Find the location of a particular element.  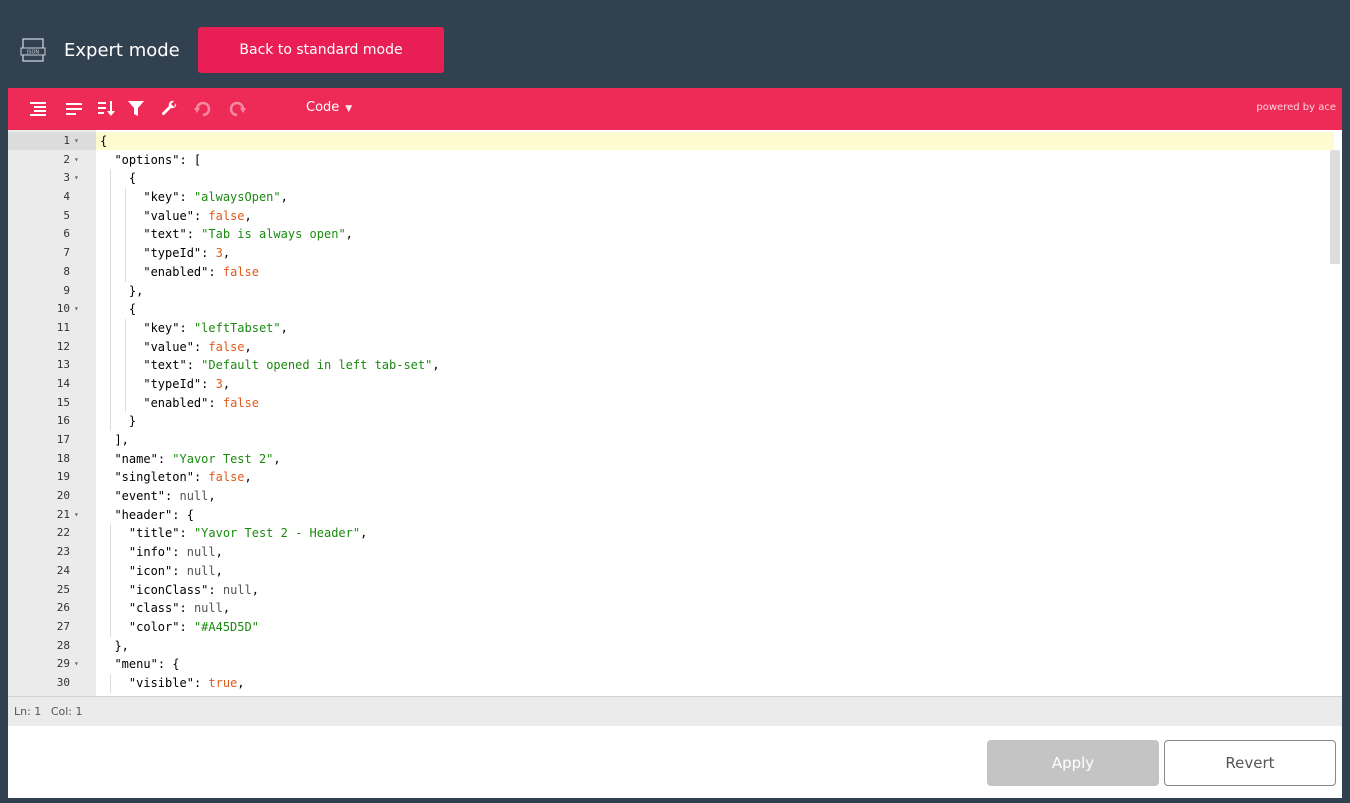

code-text: "name": "Yavor Test 2", is located at coordinates (197, 458).